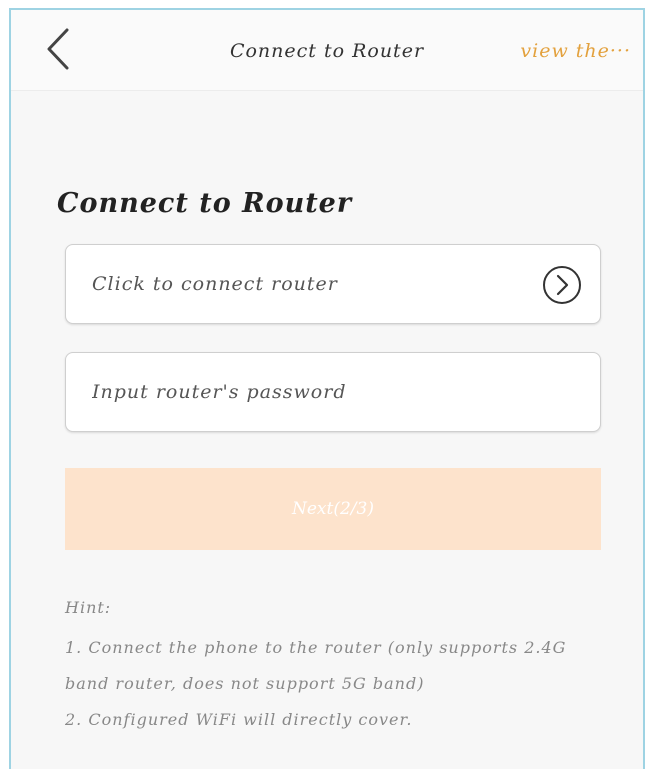  Describe the element at coordinates (333, 509) in the screenshot. I see `next-button: Next(2/3)` at that location.